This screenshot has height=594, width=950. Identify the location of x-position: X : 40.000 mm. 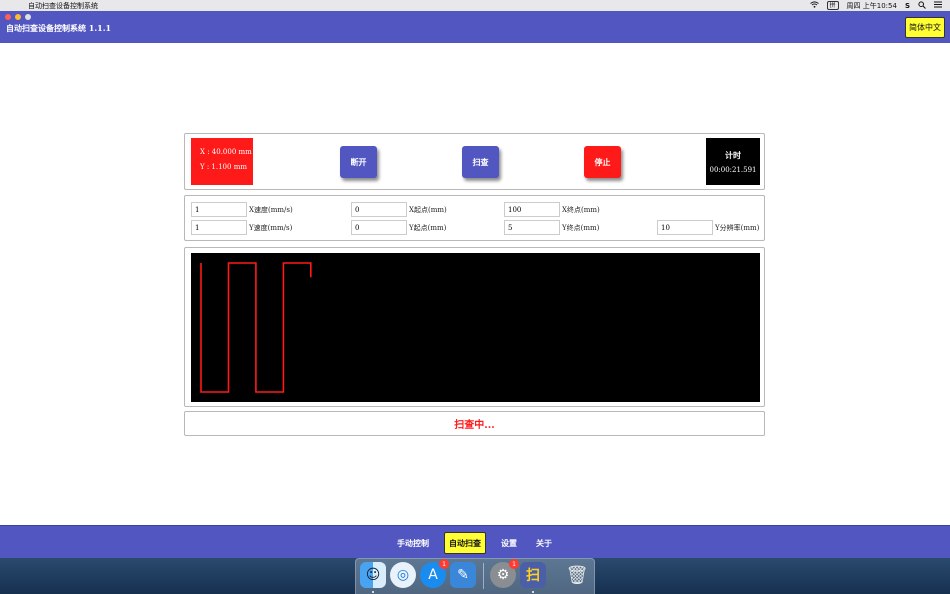
(226, 152).